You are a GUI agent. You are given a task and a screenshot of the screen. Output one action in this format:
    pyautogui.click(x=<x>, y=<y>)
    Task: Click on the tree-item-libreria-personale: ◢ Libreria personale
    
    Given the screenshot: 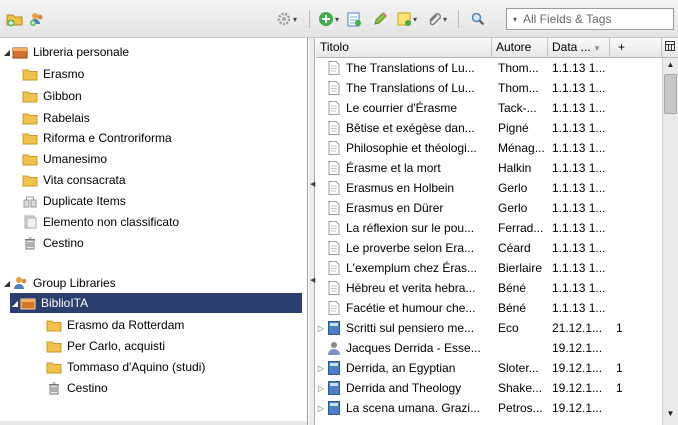 What is the action you would take?
    pyautogui.click(x=152, y=52)
    